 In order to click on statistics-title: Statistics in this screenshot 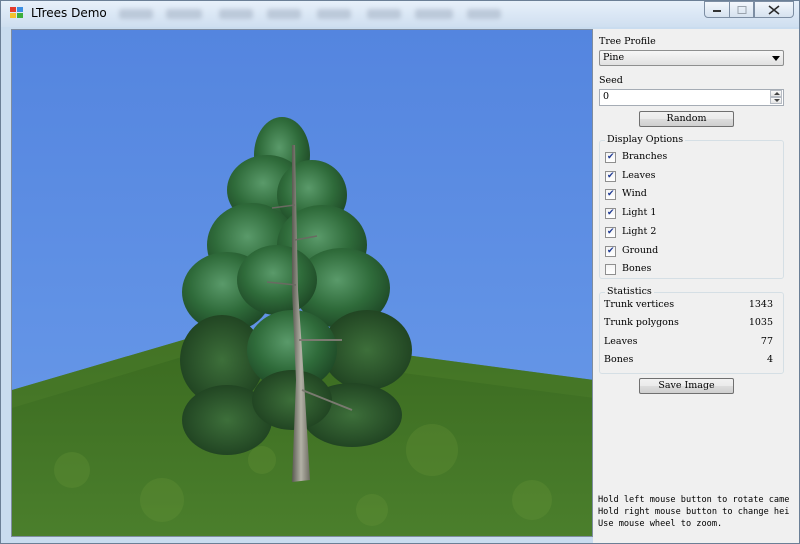, I will do `click(629, 291)`.